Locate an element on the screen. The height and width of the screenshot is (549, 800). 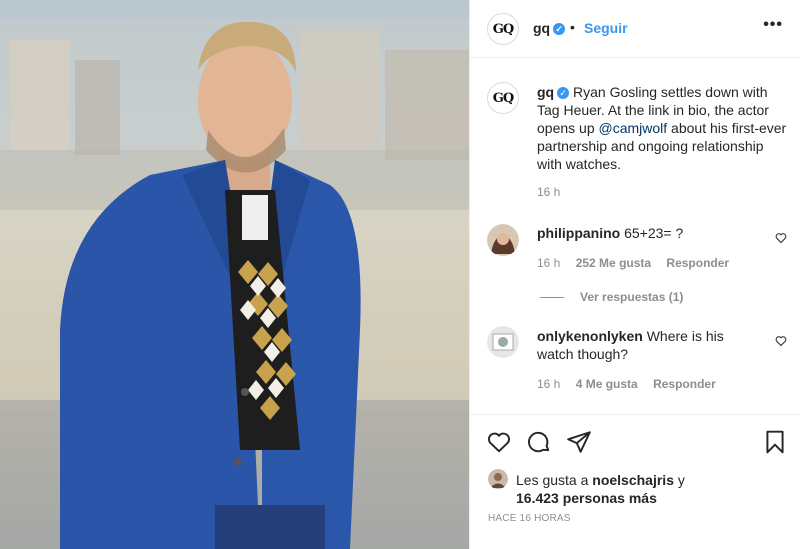
author-avatar: GQ is located at coordinates (503, 29).